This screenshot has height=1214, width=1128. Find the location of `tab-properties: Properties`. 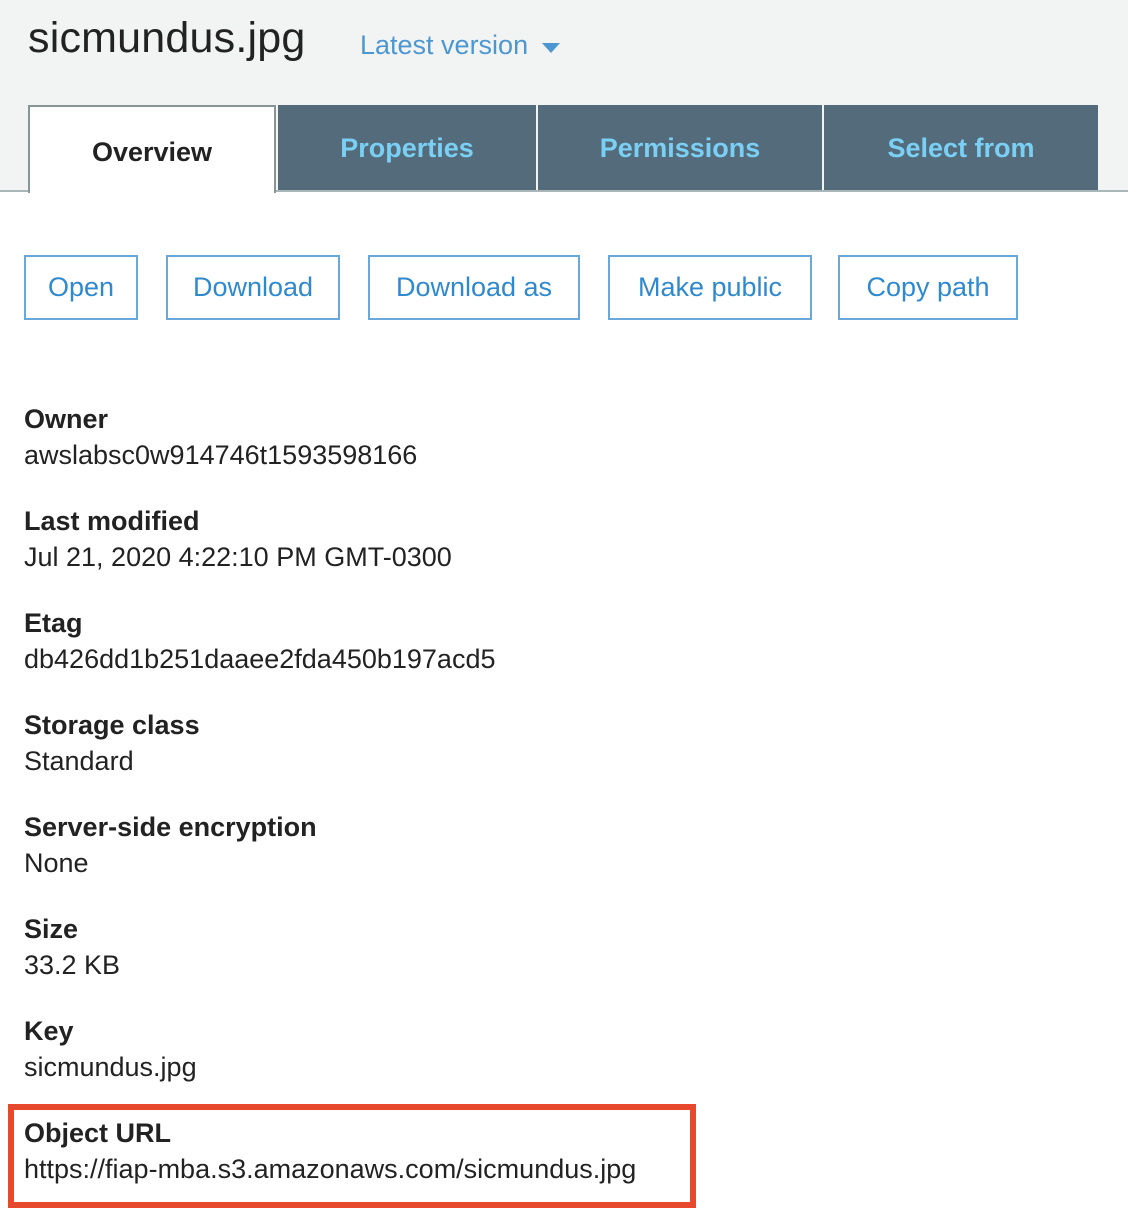

tab-properties: Properties is located at coordinates (407, 148).